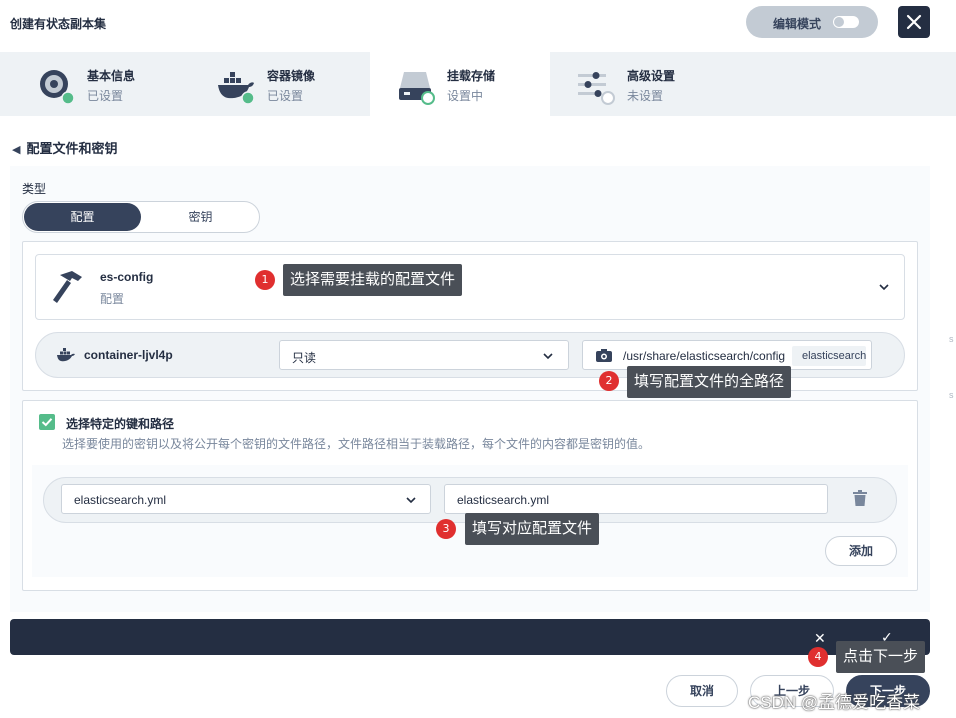 This screenshot has height=718, width=956. What do you see at coordinates (100, 84) in the screenshot?
I see `step-basic-info: 基本信息 已设置` at bounding box center [100, 84].